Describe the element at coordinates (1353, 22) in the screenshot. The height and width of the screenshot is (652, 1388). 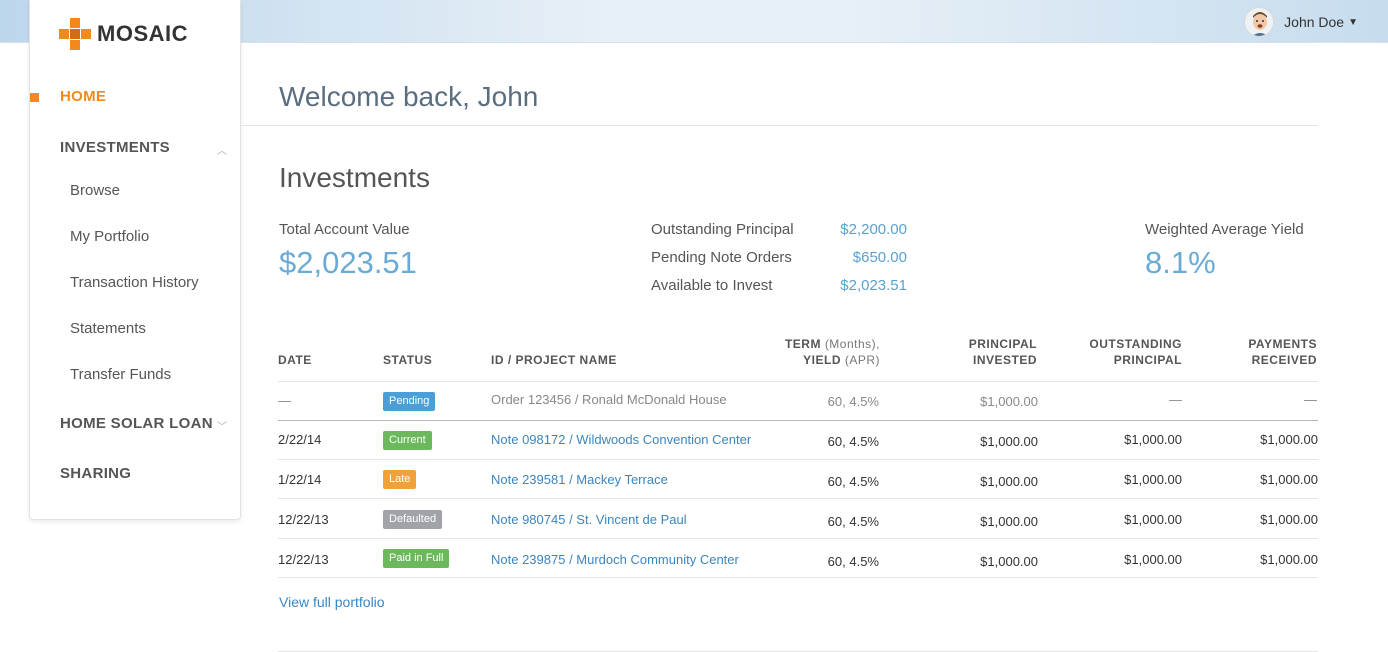
I see `caret-down-icon: ▼` at that location.